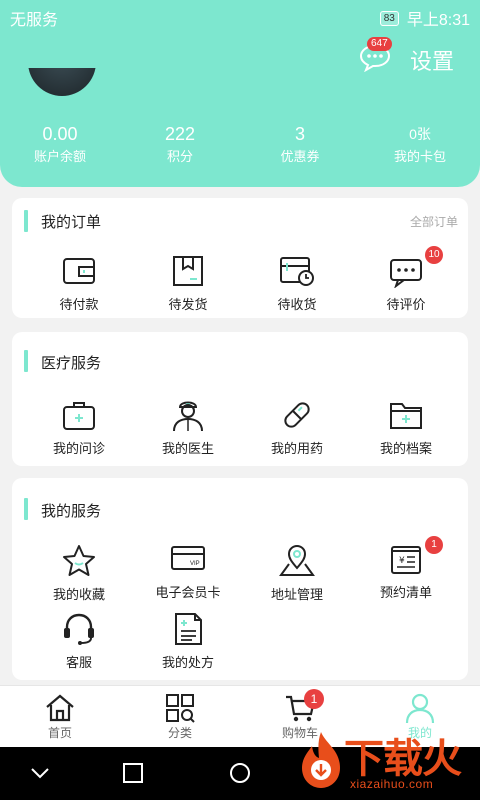 Image resolution: width=480 pixels, height=800 pixels. Describe the element at coordinates (188, 558) in the screenshot. I see `vip-card-icon: VIP` at that location.